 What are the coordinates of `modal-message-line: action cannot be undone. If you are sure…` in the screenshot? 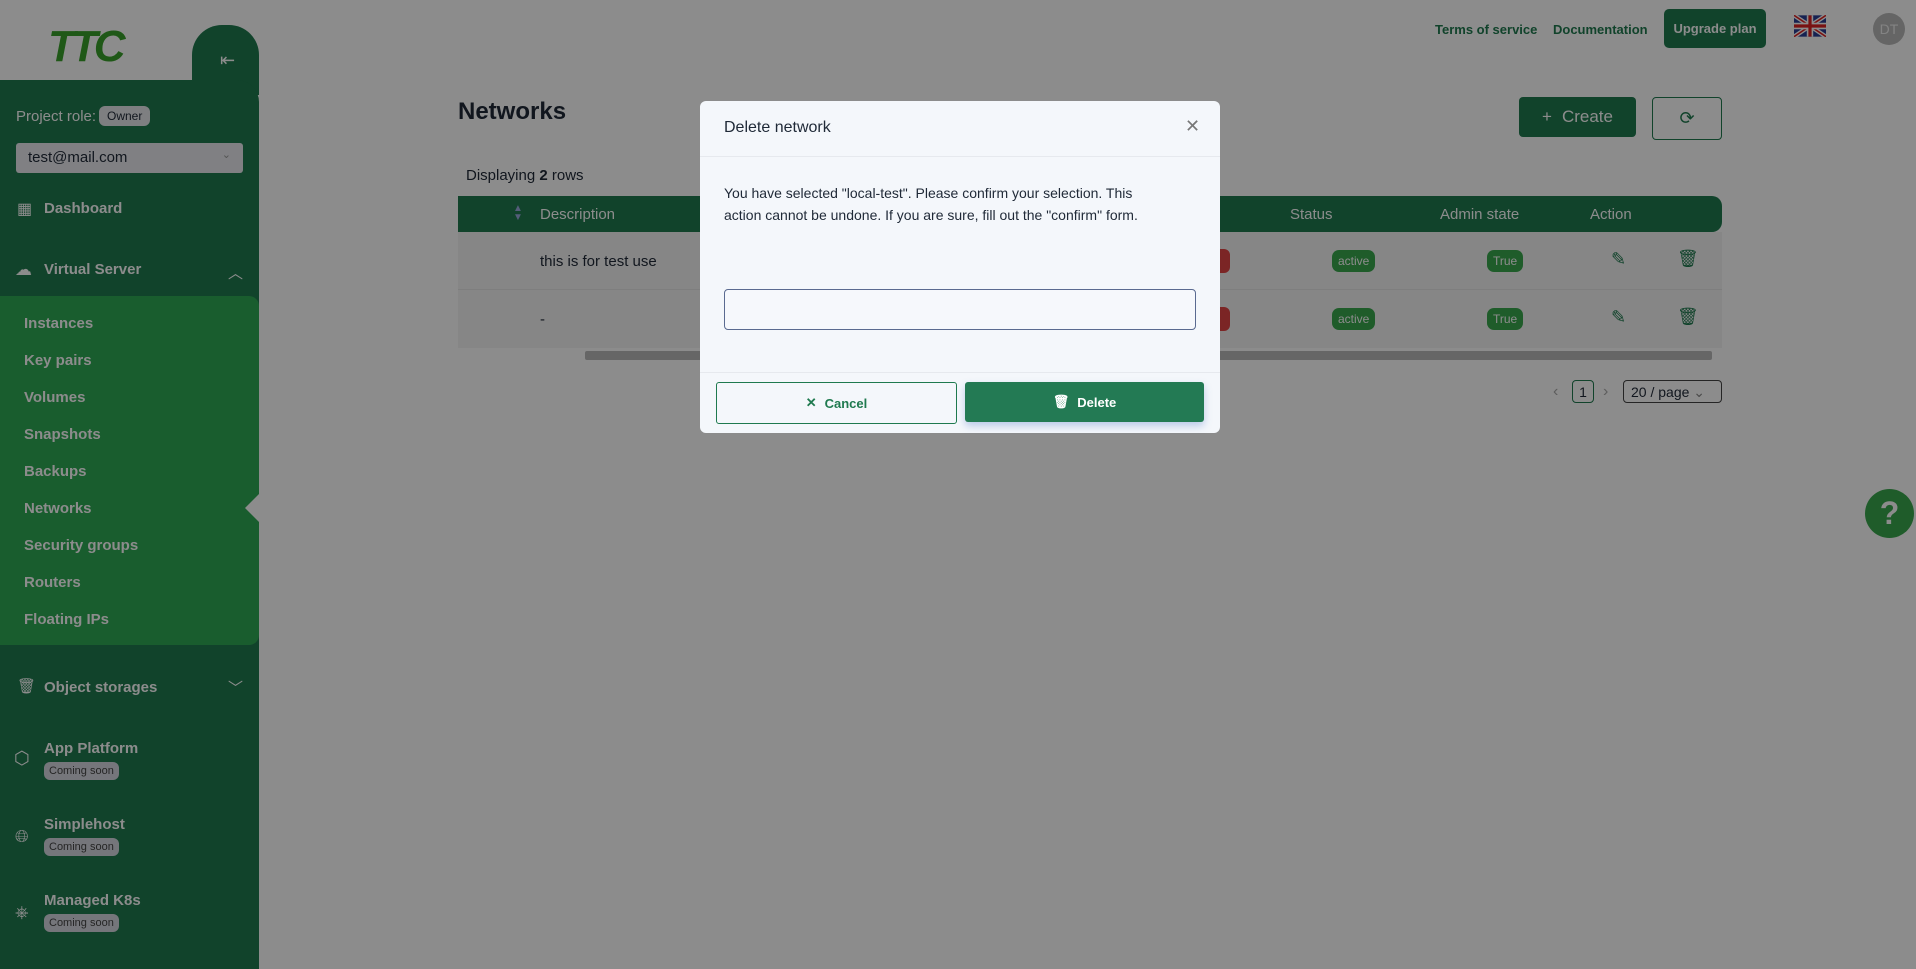 It's located at (931, 215).